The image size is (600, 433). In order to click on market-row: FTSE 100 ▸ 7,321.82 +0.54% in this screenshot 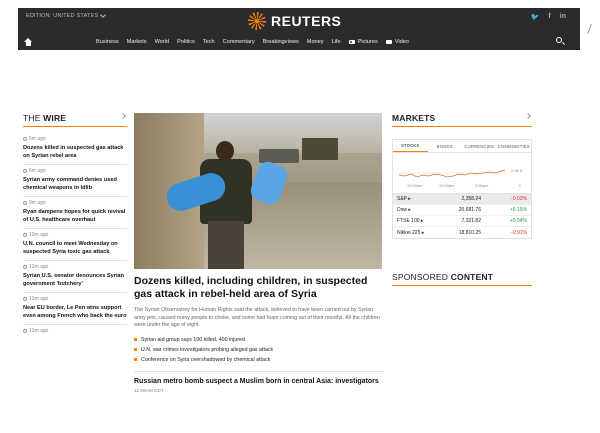, I will do `click(462, 221)`.